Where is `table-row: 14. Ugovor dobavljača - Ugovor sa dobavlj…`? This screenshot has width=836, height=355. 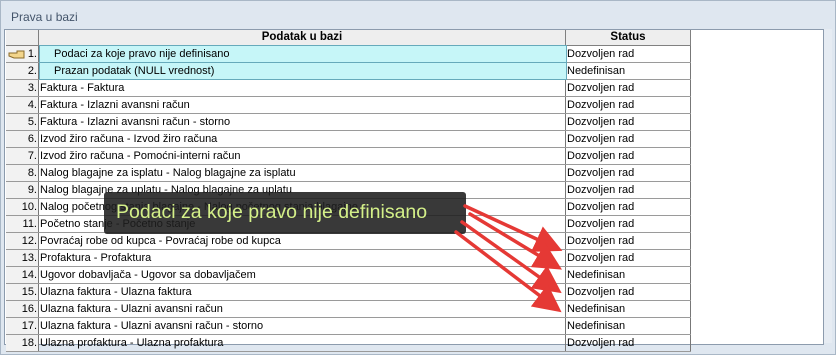
table-row: 14. Ugovor dobavljača - Ugovor sa dobavlj… is located at coordinates (348, 275).